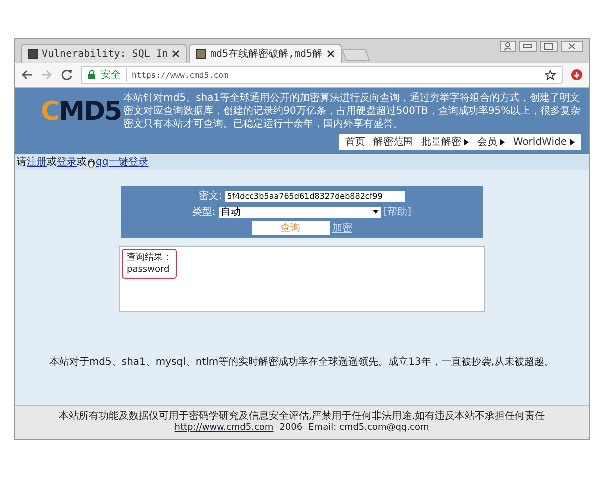 The image size is (600, 480). Describe the element at coordinates (355, 142) in the screenshot. I see `nav-link: 首页` at that location.